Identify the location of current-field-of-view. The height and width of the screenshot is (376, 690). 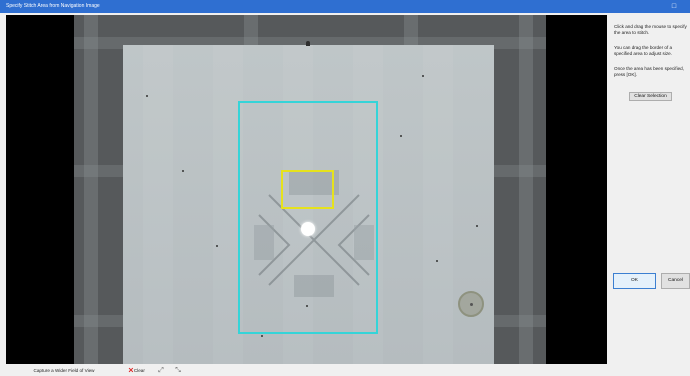
(307, 189).